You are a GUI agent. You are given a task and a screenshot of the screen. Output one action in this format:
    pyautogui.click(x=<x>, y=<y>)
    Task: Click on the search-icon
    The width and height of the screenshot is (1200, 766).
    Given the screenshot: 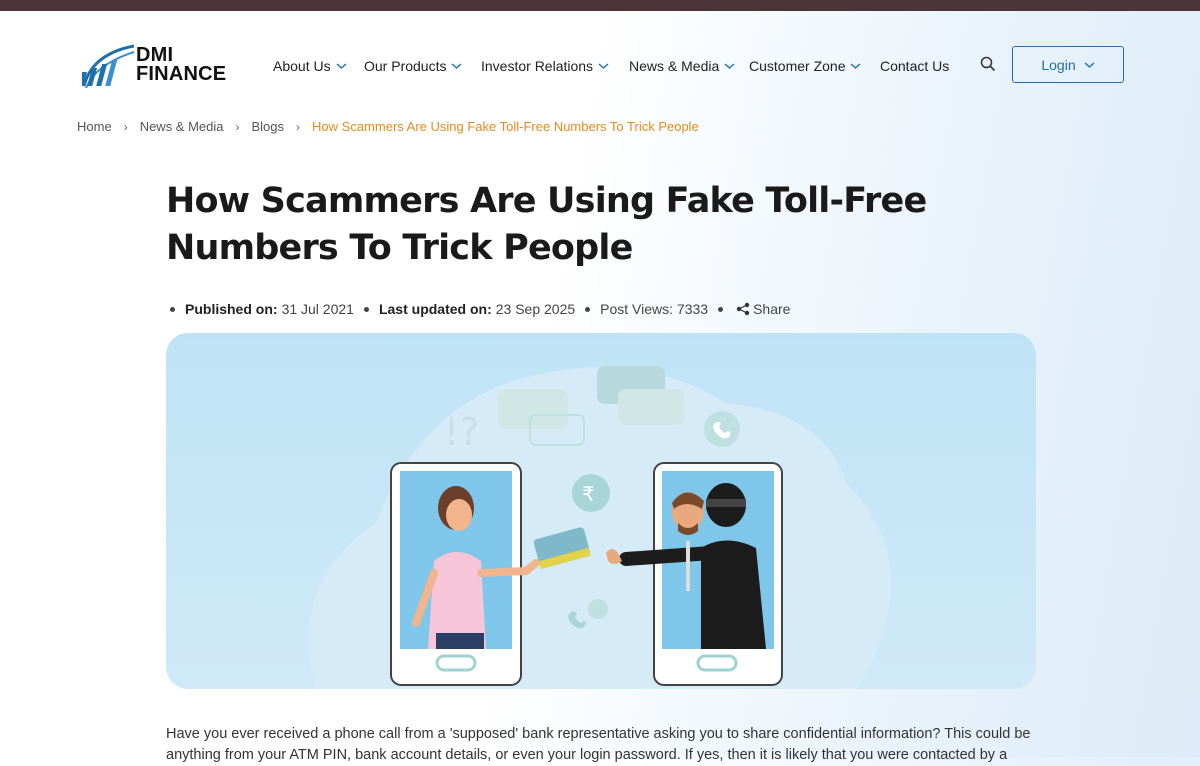 What is the action you would take?
    pyautogui.click(x=988, y=64)
    